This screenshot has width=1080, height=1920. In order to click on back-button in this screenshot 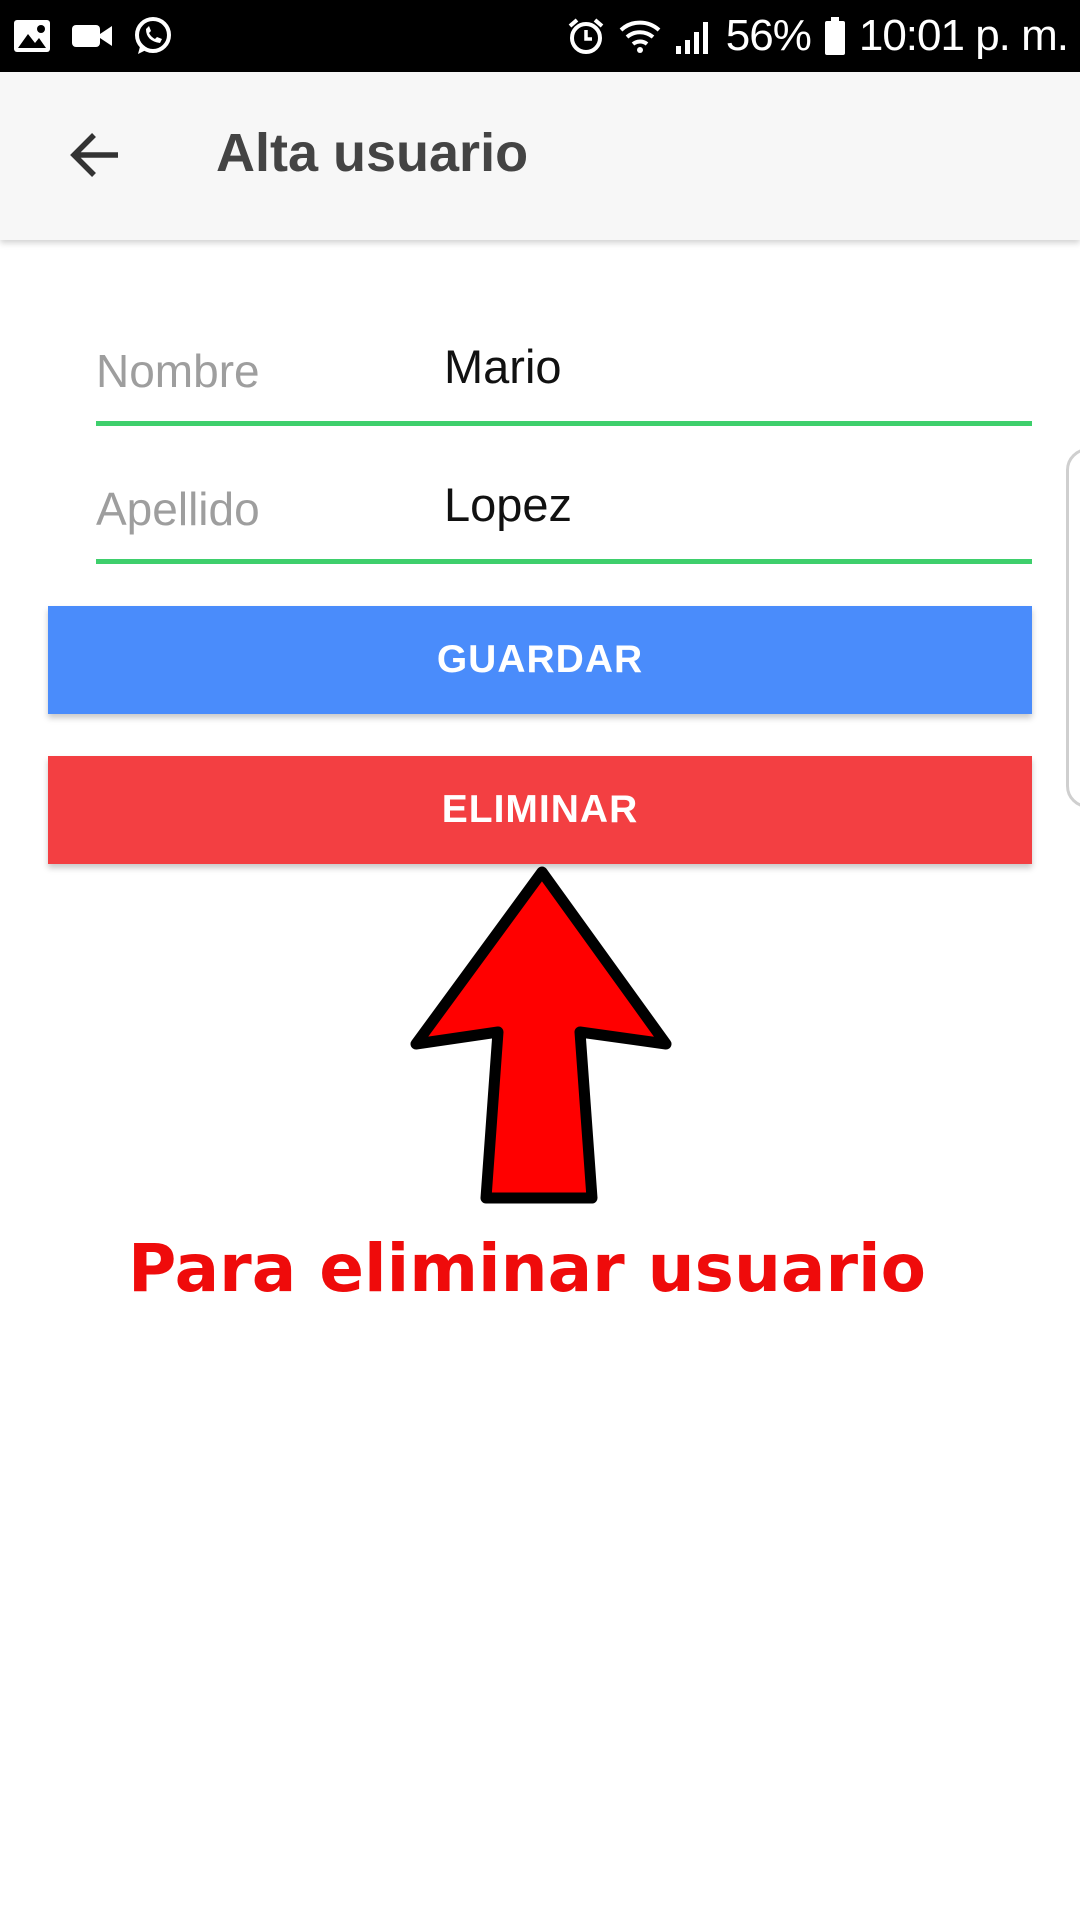, I will do `click(95, 157)`.